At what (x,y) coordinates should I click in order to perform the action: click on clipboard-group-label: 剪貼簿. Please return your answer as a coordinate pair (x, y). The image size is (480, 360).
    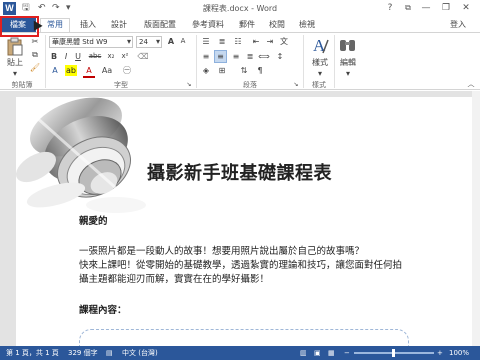
    Looking at the image, I should click on (22, 85).